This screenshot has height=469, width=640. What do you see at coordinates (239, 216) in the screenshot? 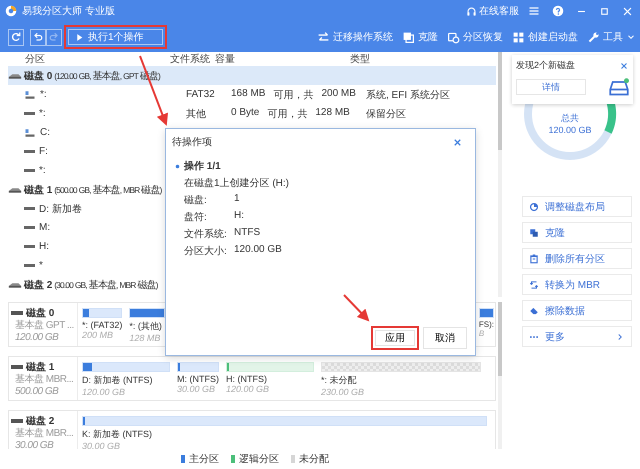
I see `field-value: H:` at bounding box center [239, 216].